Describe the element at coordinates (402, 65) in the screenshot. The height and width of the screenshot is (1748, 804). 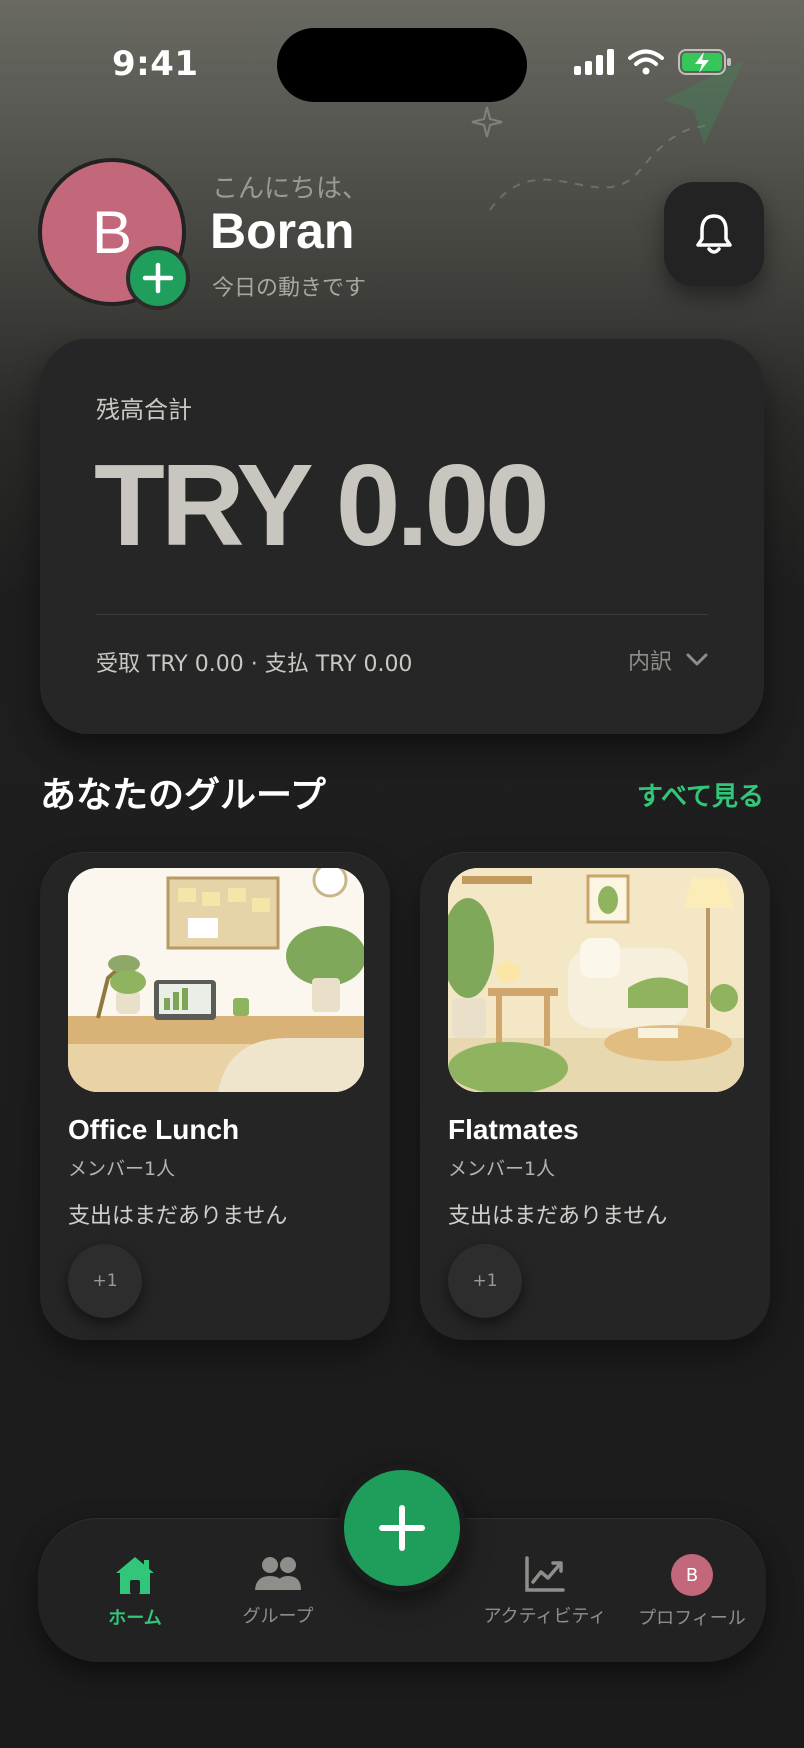
I see `dynamic-island` at that location.